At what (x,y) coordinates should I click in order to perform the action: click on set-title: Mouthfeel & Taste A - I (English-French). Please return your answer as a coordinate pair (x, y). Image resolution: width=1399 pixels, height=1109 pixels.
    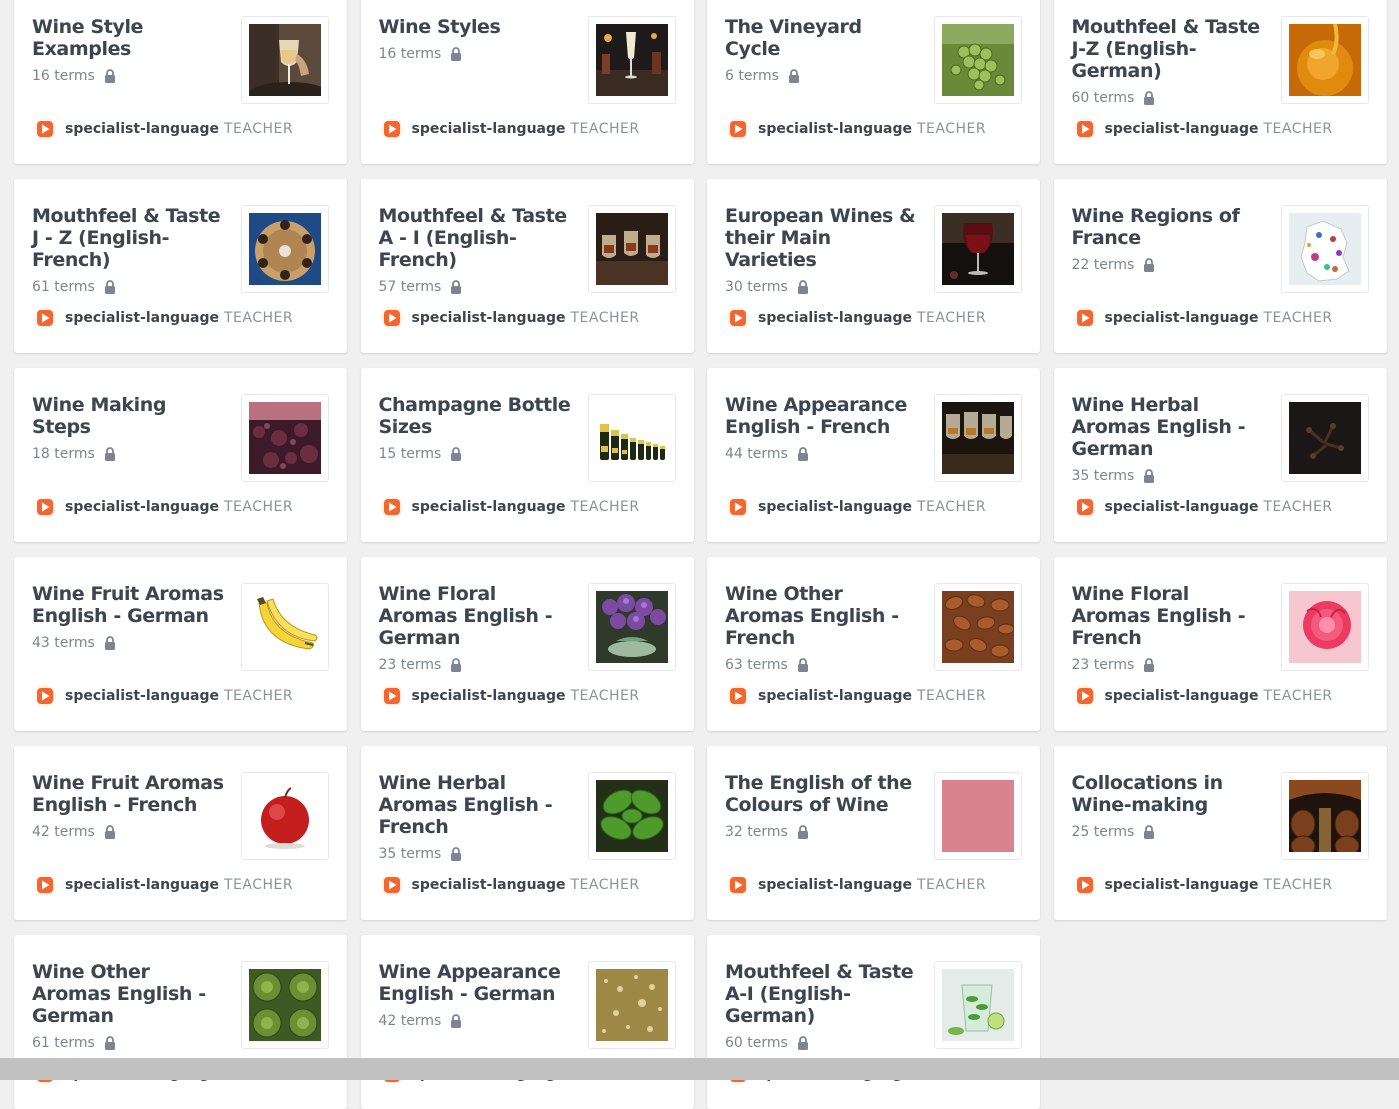
    Looking at the image, I should click on (477, 238).